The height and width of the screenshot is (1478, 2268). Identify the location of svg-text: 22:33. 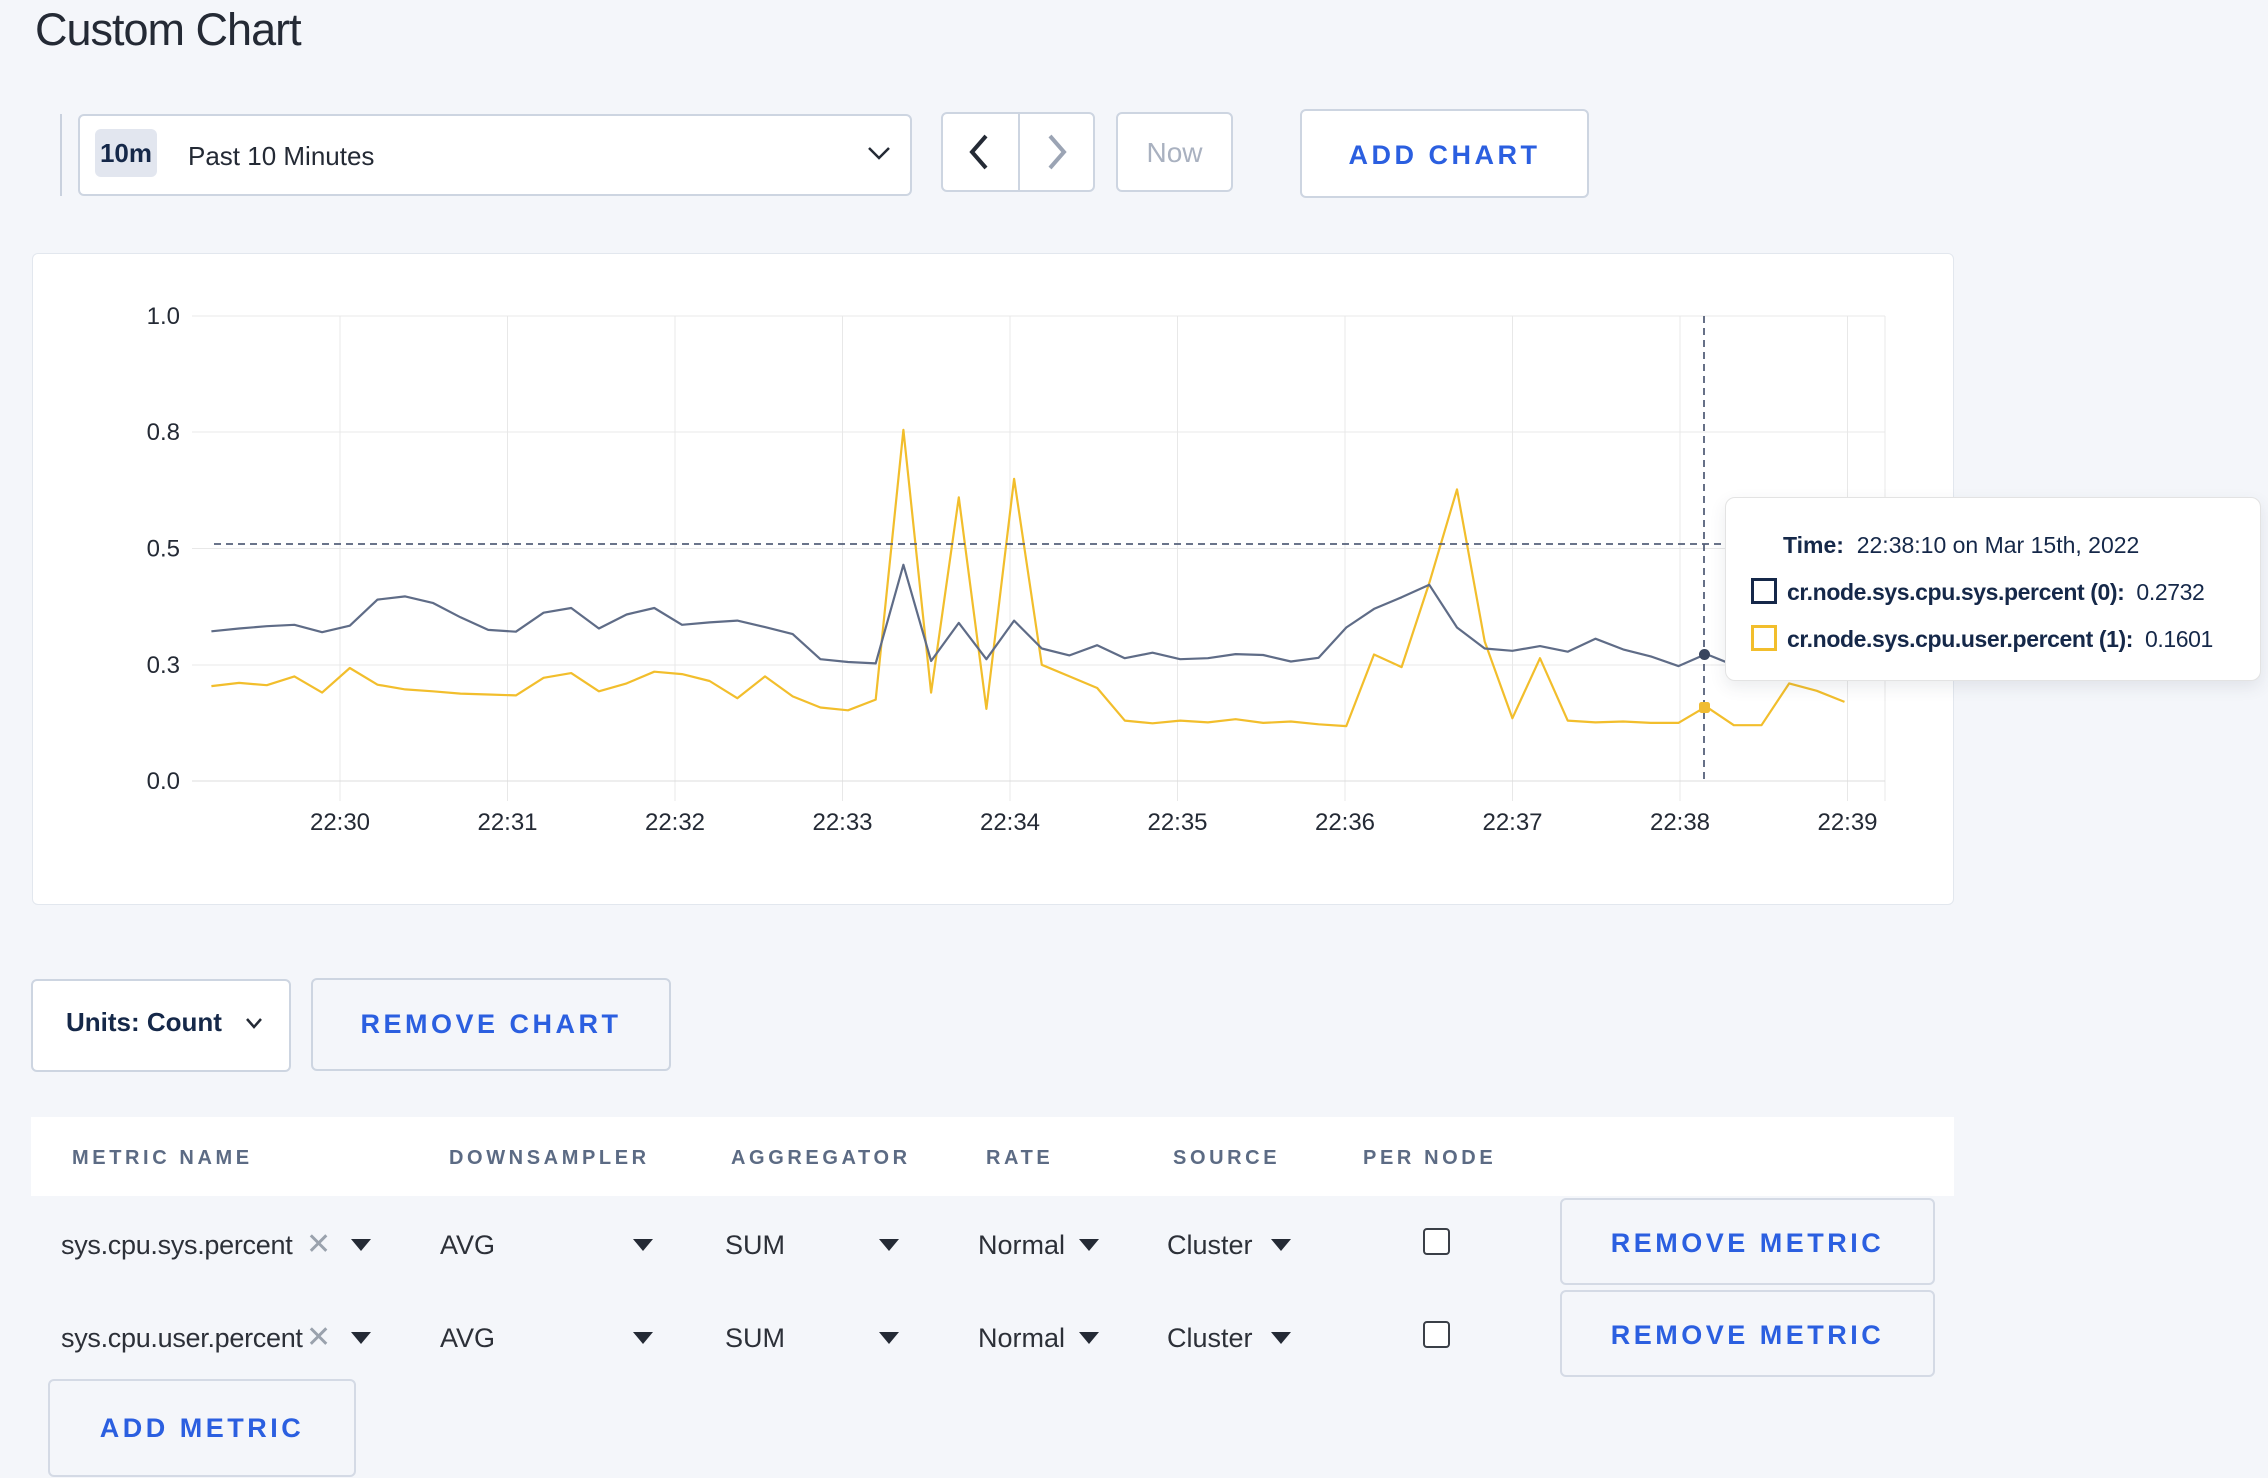
(842, 822).